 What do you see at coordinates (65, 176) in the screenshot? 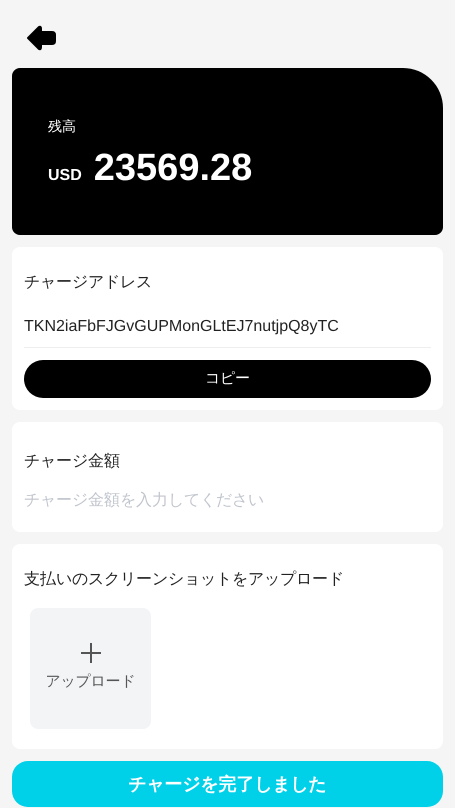
I see `currency-label: USD` at bounding box center [65, 176].